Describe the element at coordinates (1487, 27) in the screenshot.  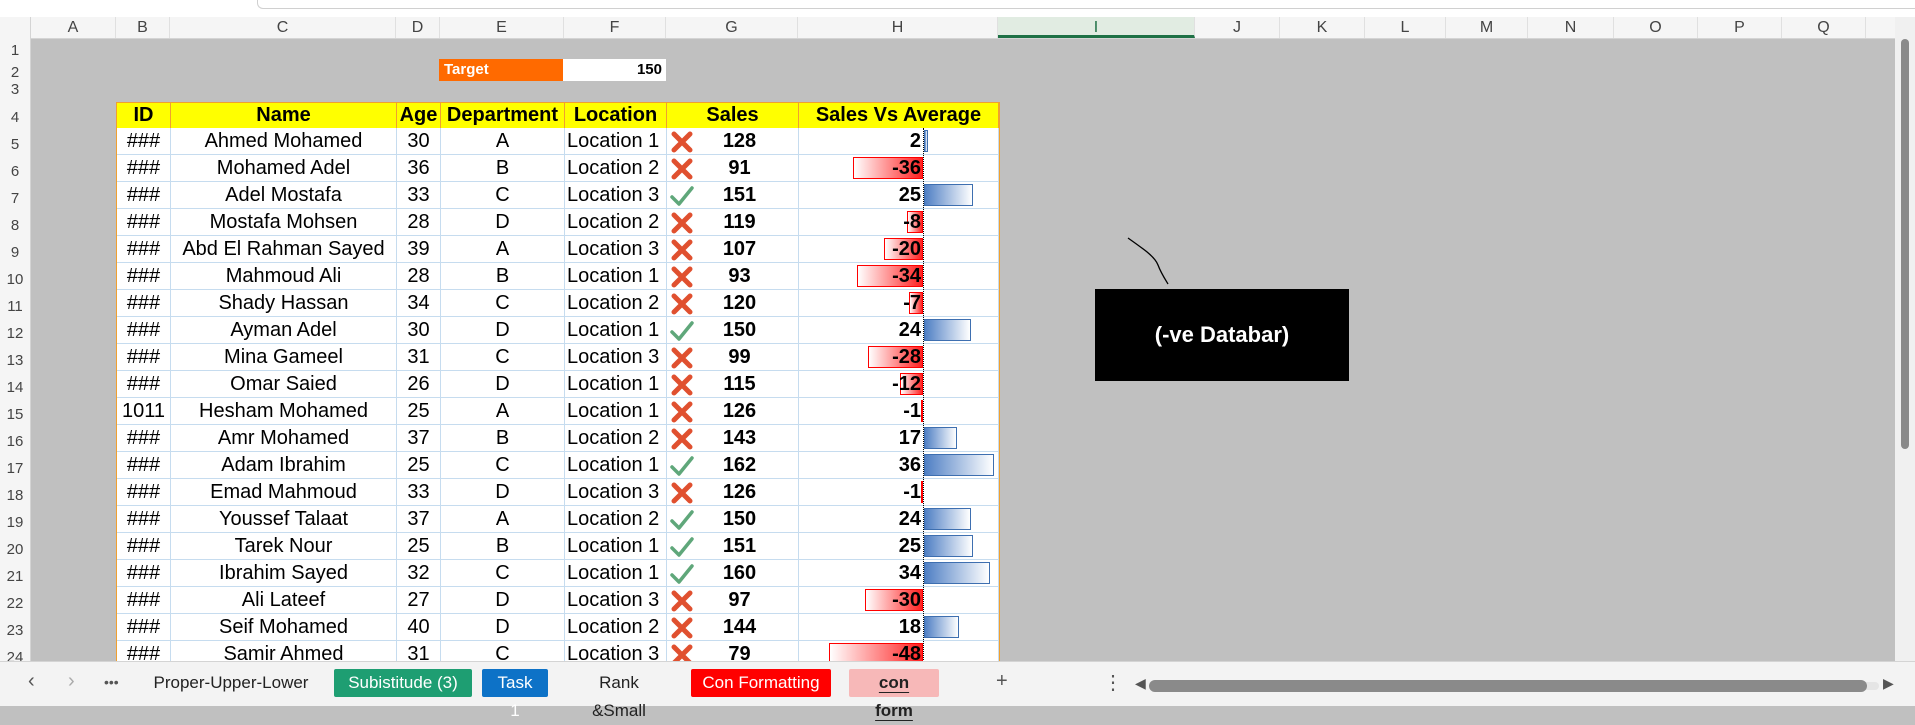
I see `column-header-m: M` at that location.